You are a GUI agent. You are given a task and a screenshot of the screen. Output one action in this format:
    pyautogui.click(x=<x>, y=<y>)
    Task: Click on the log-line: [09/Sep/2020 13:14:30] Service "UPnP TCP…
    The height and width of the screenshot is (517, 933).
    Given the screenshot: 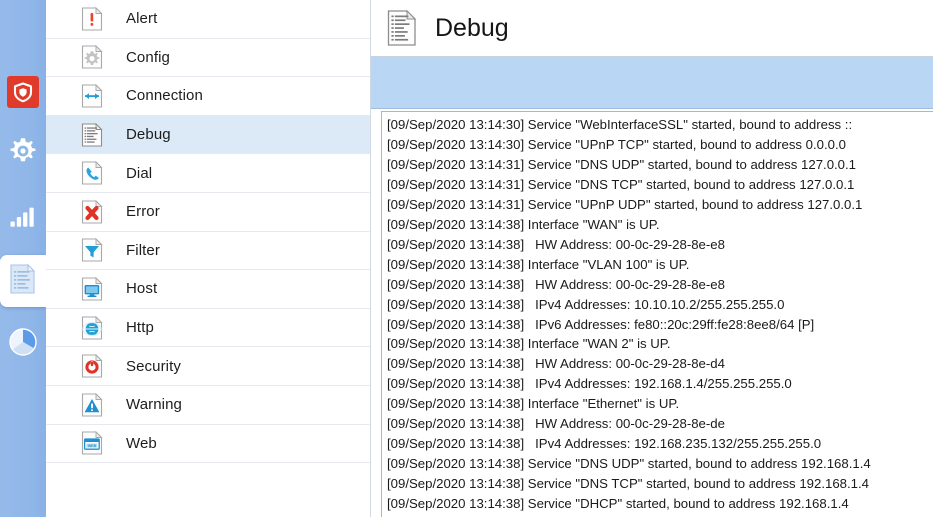 What is the action you would take?
    pyautogui.click(x=617, y=144)
    